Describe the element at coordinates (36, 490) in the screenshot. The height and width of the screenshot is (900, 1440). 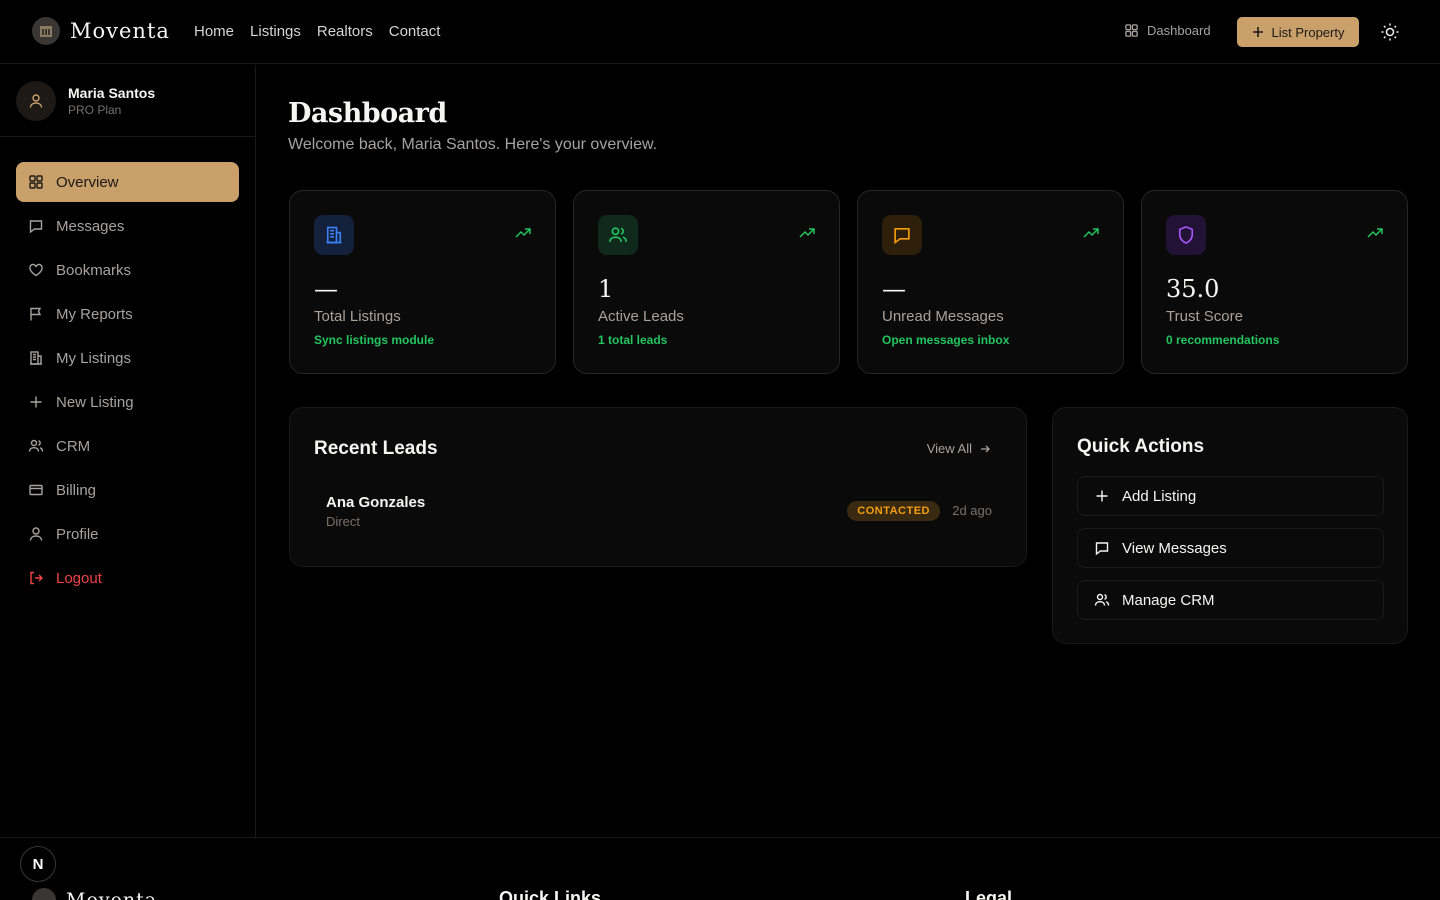
I see `credit-card-icon` at that location.